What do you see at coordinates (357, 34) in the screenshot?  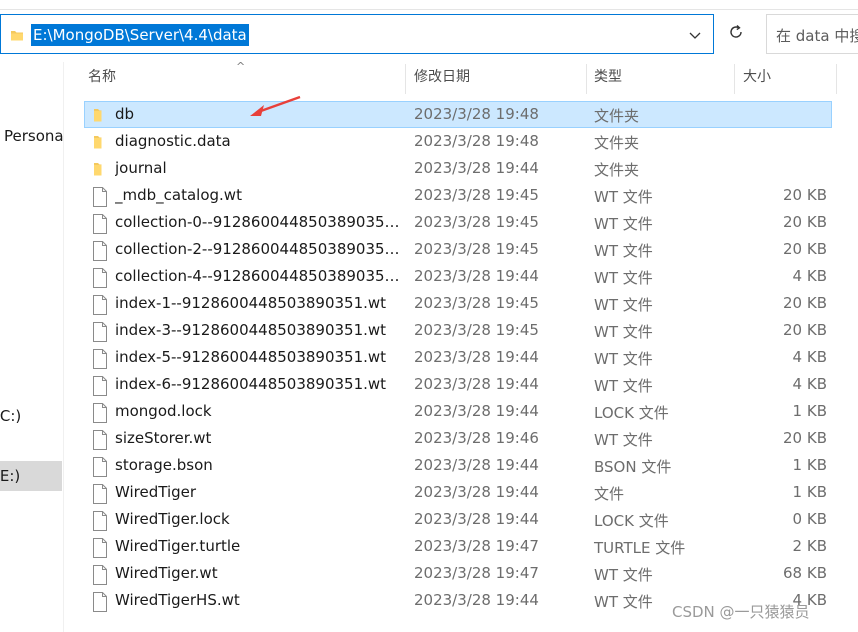 I see `address-bar: E:\MongoDB\Server\4.4\data` at bounding box center [357, 34].